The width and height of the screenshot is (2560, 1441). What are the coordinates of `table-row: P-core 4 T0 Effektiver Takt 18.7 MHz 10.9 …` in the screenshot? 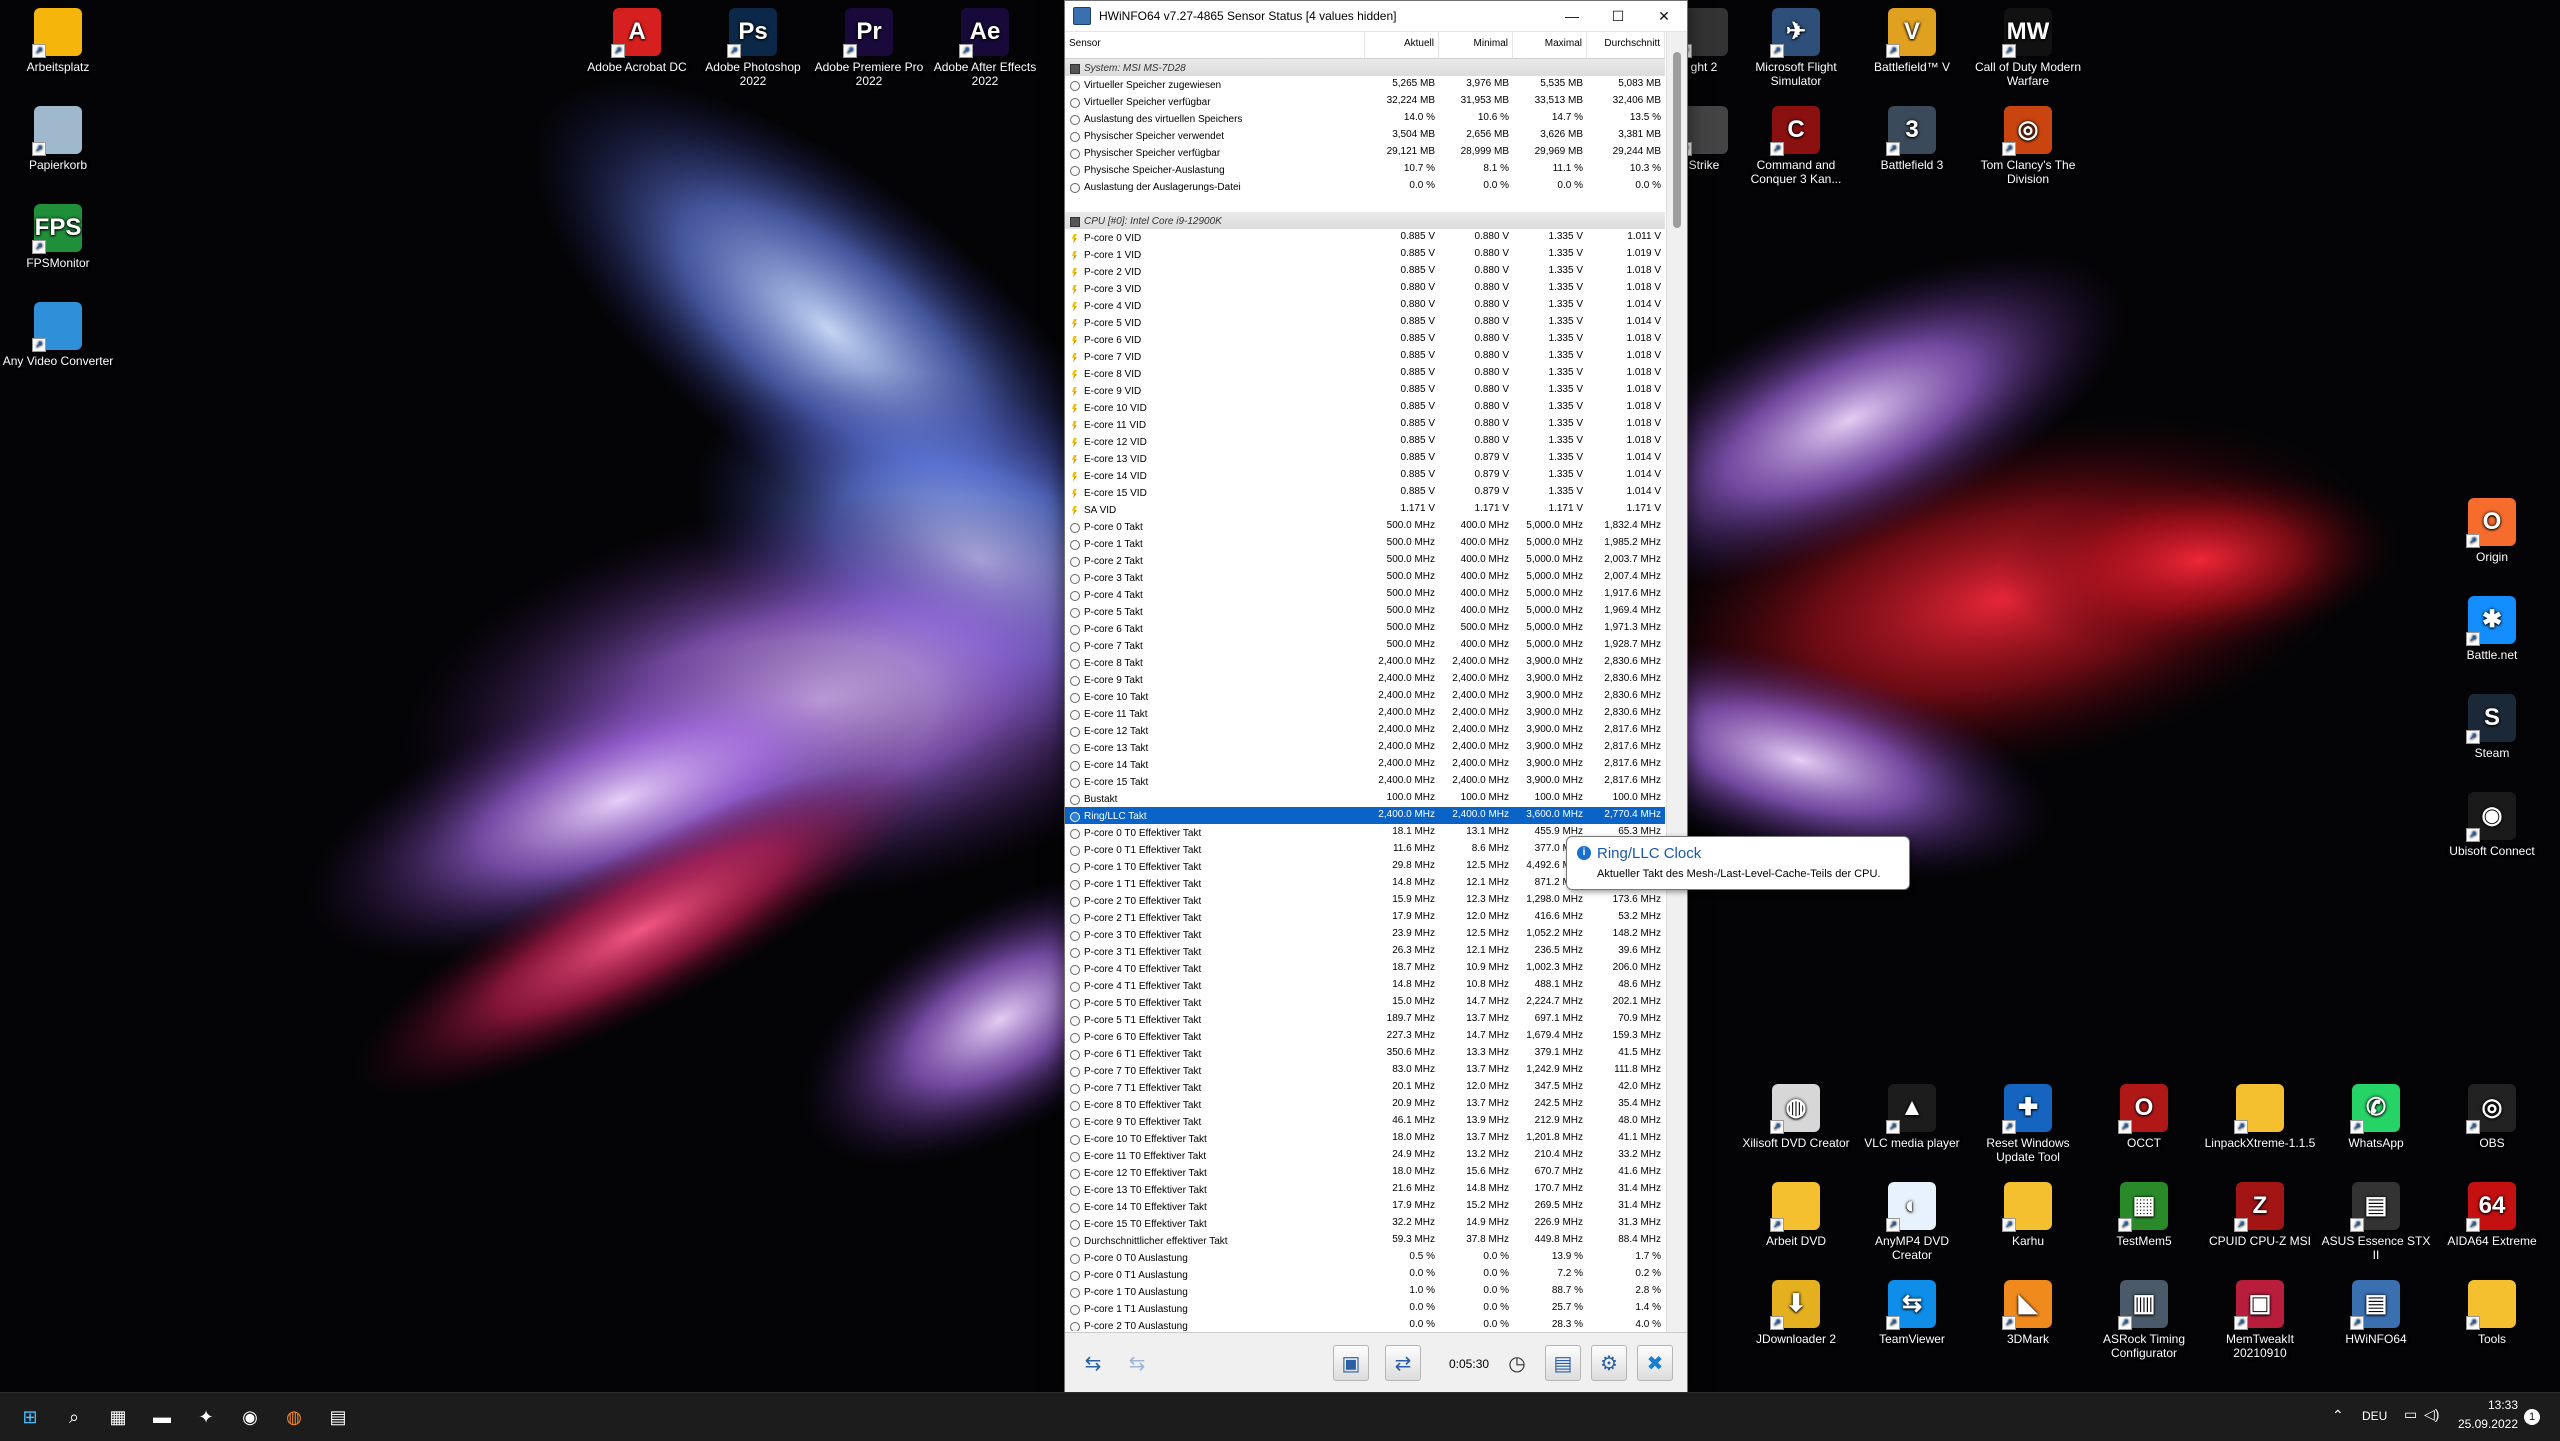 It's located at (1365, 968).